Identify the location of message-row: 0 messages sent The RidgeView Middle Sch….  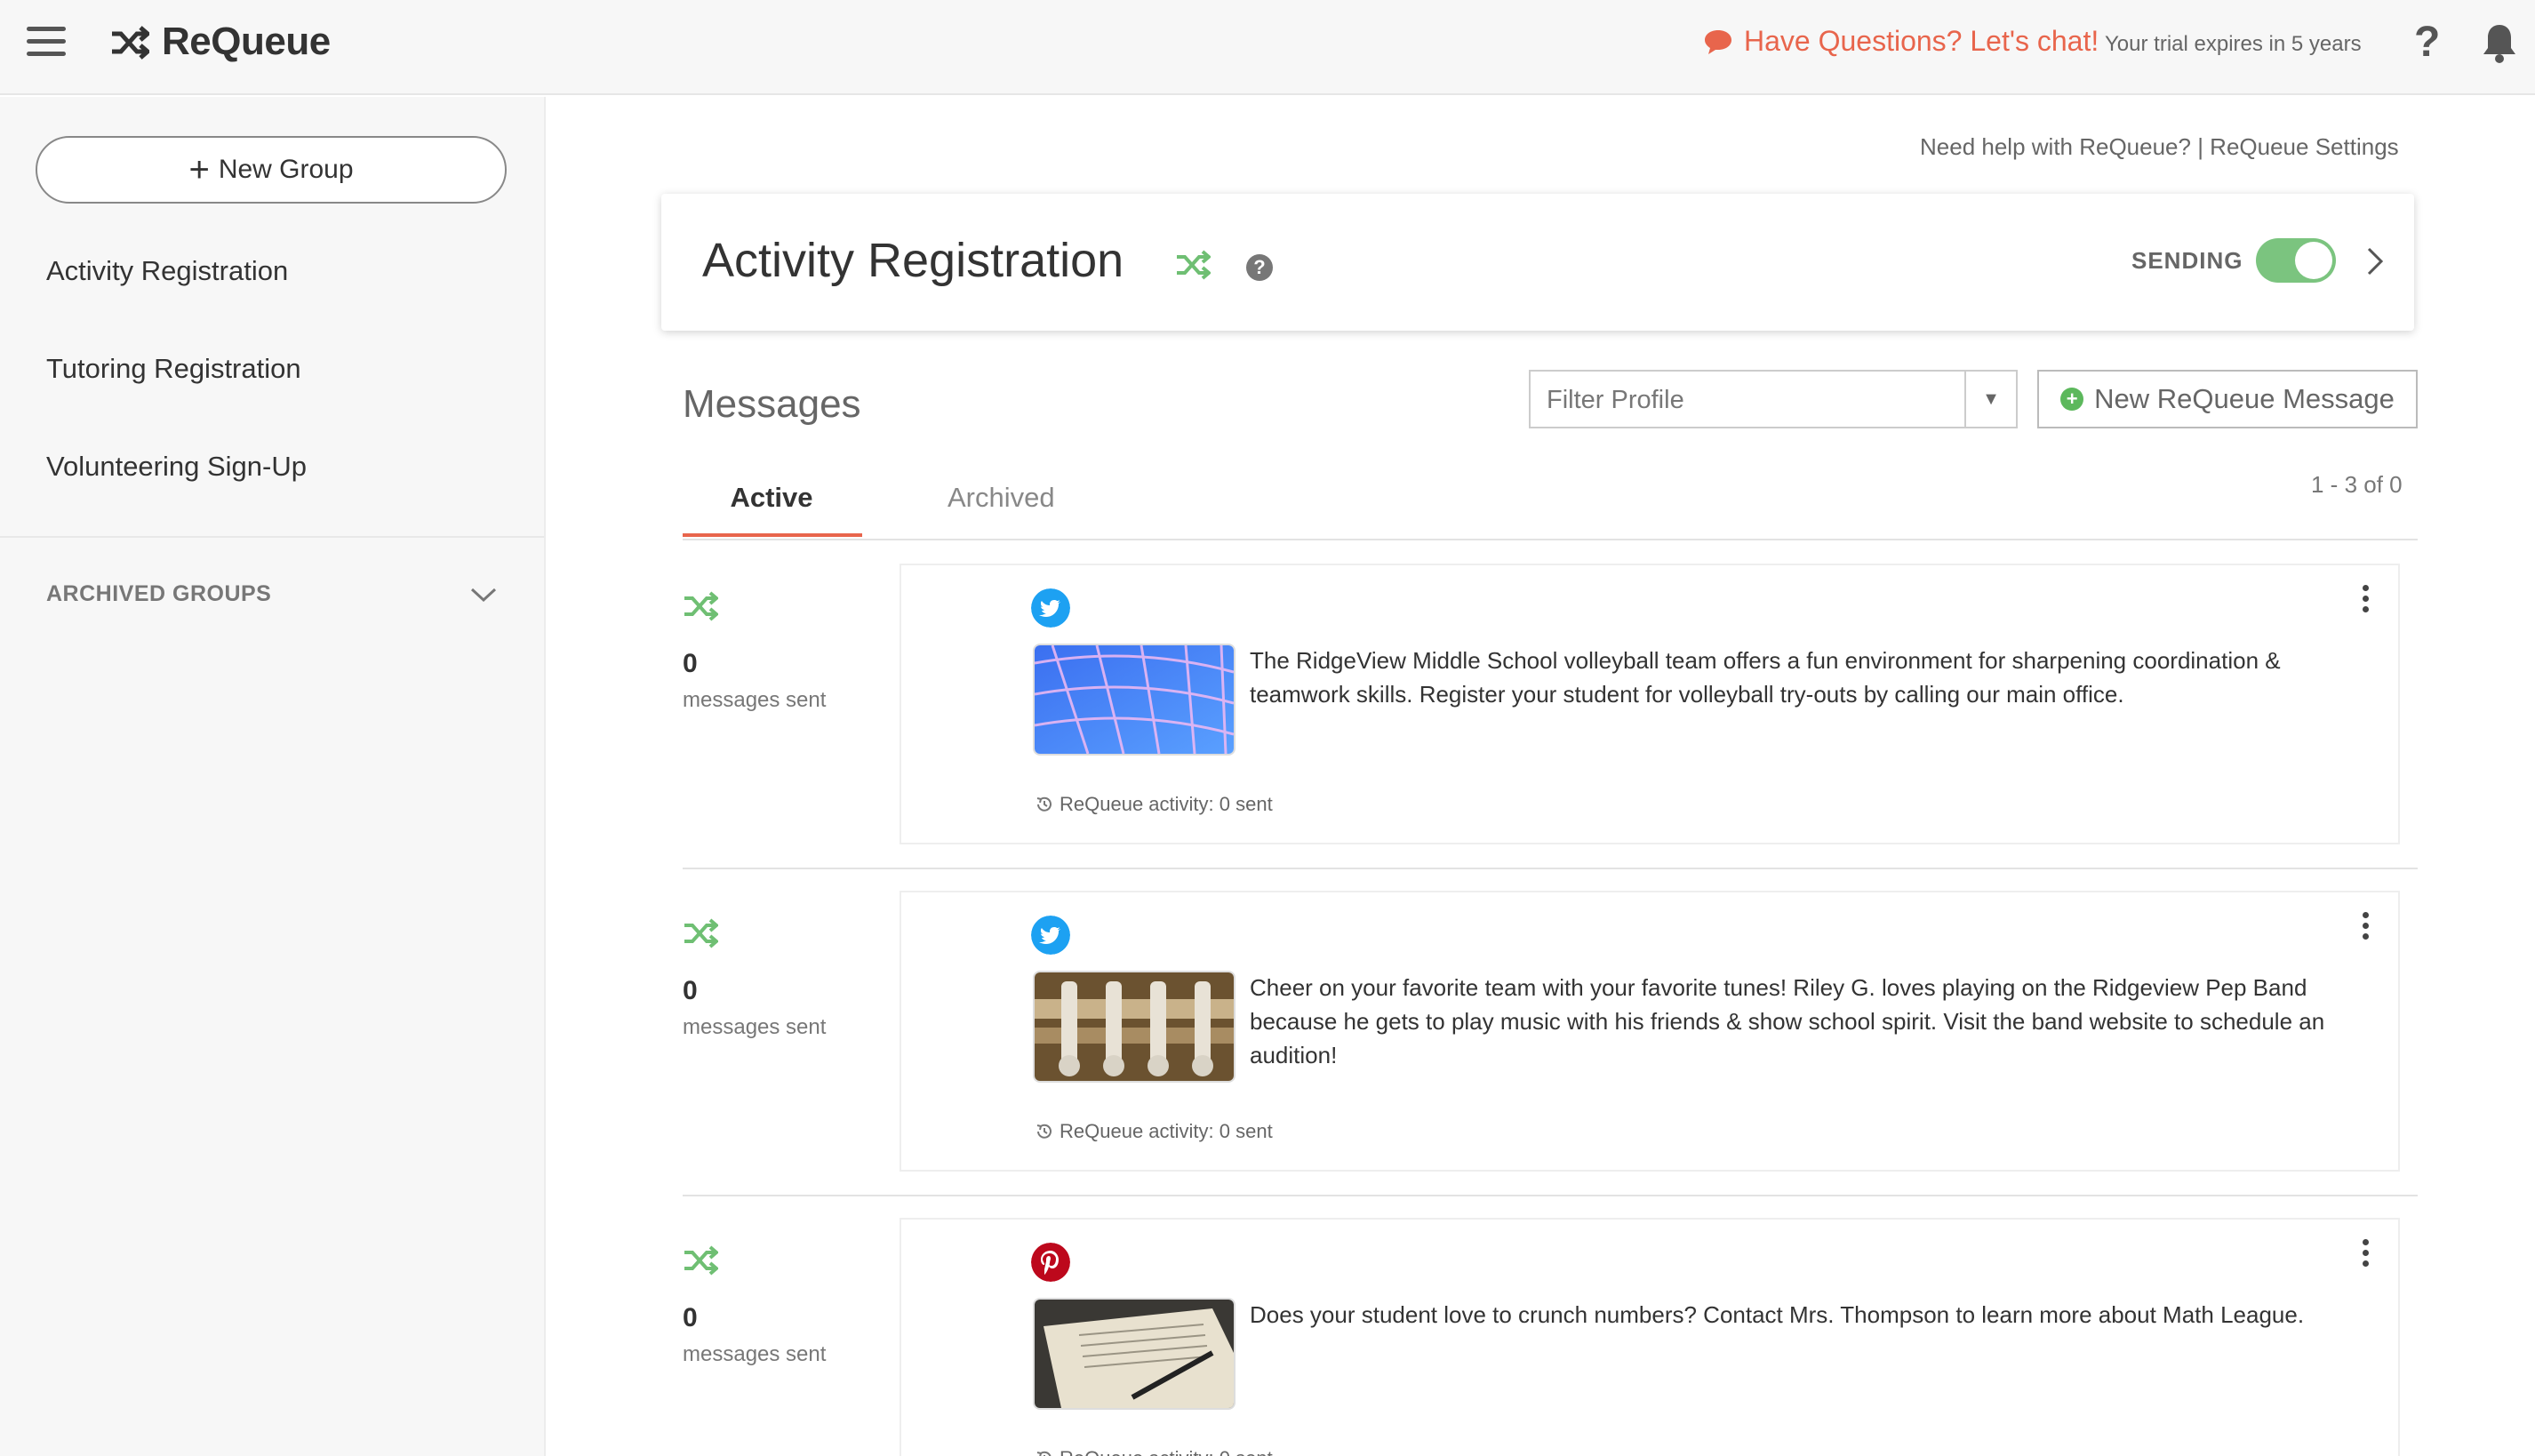
(1550, 716).